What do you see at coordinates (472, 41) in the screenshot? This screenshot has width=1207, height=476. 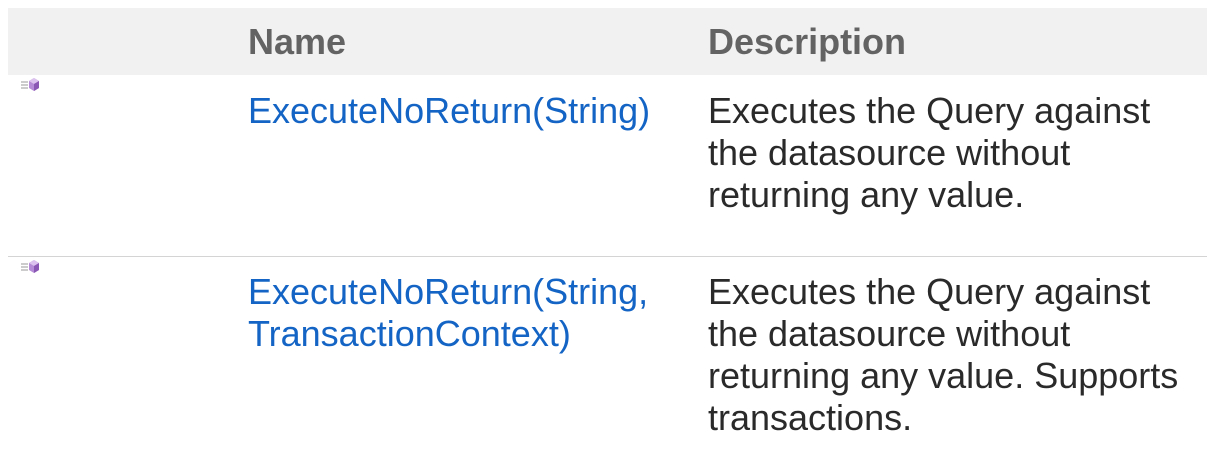 I see `header-name: Name` at bounding box center [472, 41].